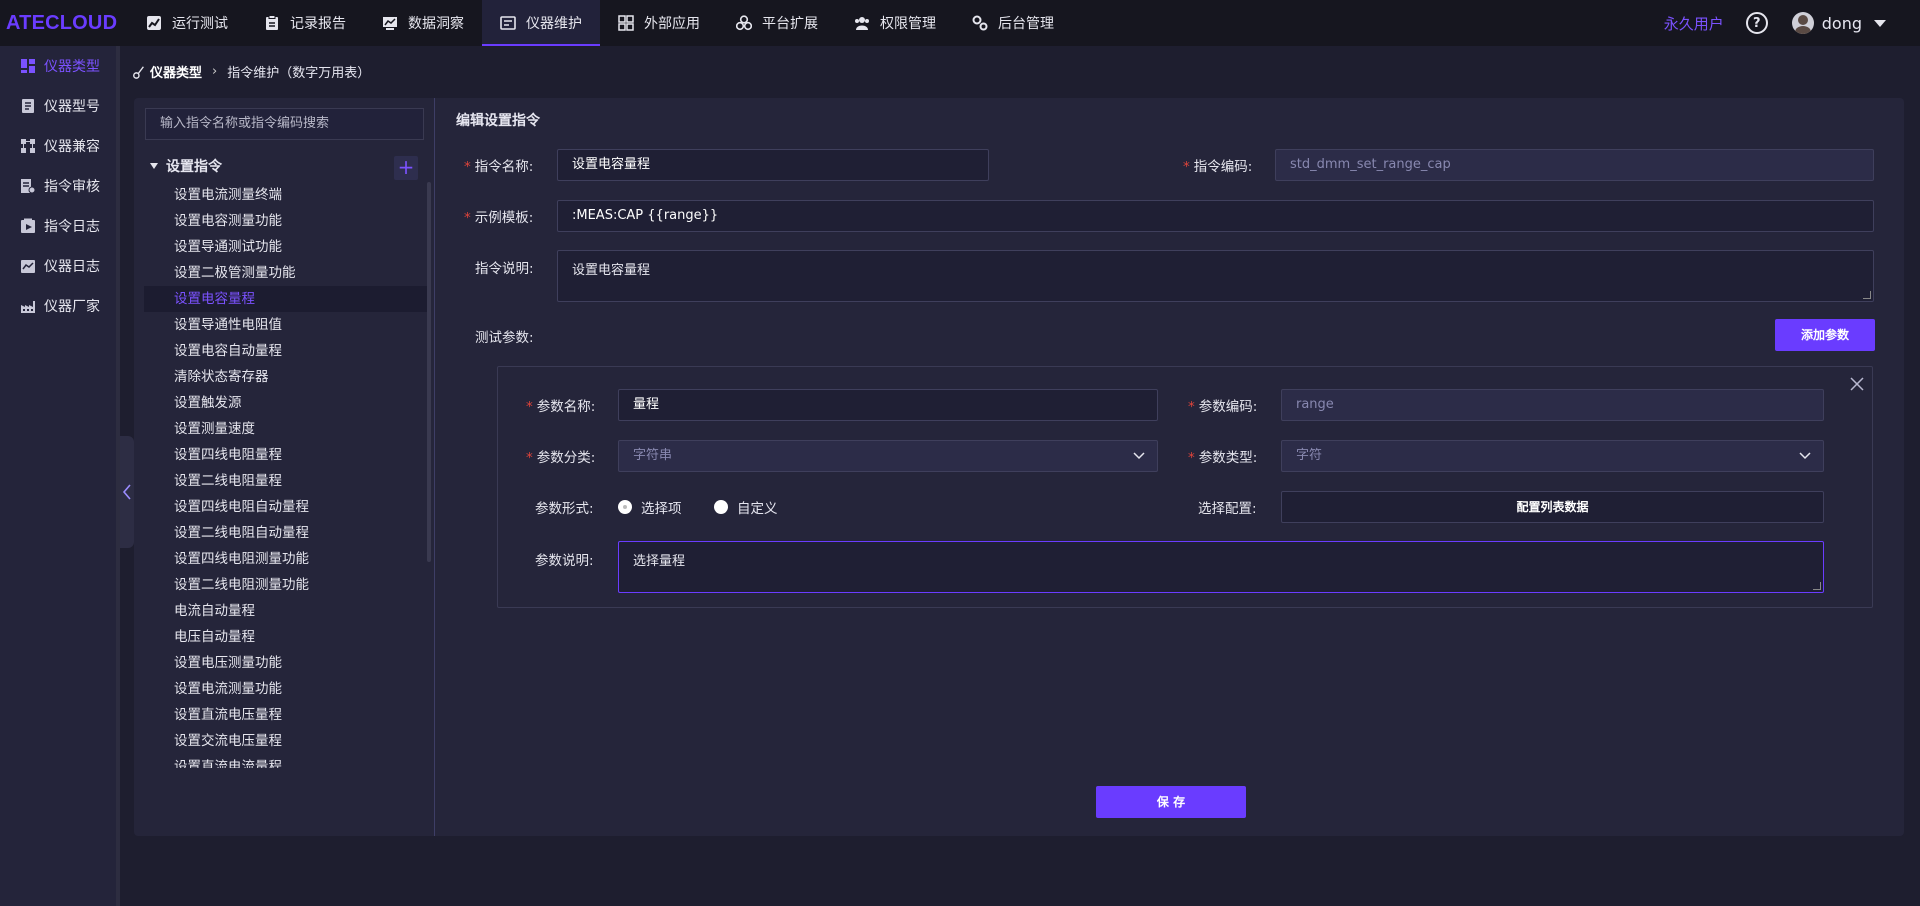 The height and width of the screenshot is (906, 1920). I want to click on tree-item: 设置四线电阻自动量程, so click(286, 507).